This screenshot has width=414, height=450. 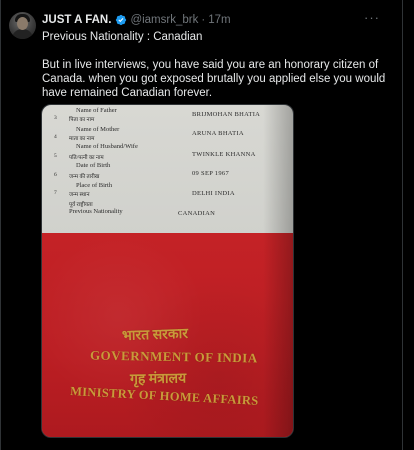 What do you see at coordinates (122, 37) in the screenshot?
I see `tweet-text-line1: Previous Nationality : Canadian` at bounding box center [122, 37].